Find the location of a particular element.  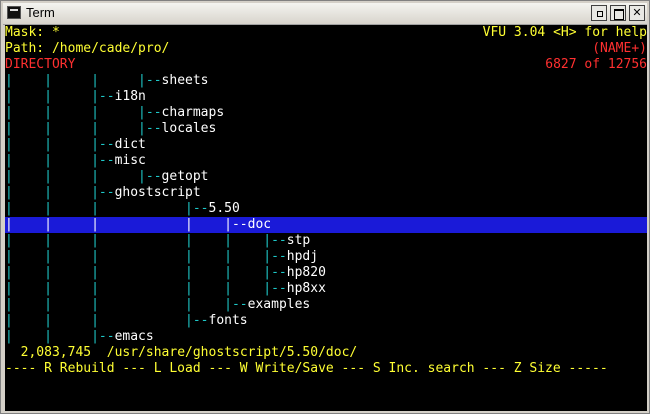

tree-row-selected: | | | | |--doc is located at coordinates (326, 225).